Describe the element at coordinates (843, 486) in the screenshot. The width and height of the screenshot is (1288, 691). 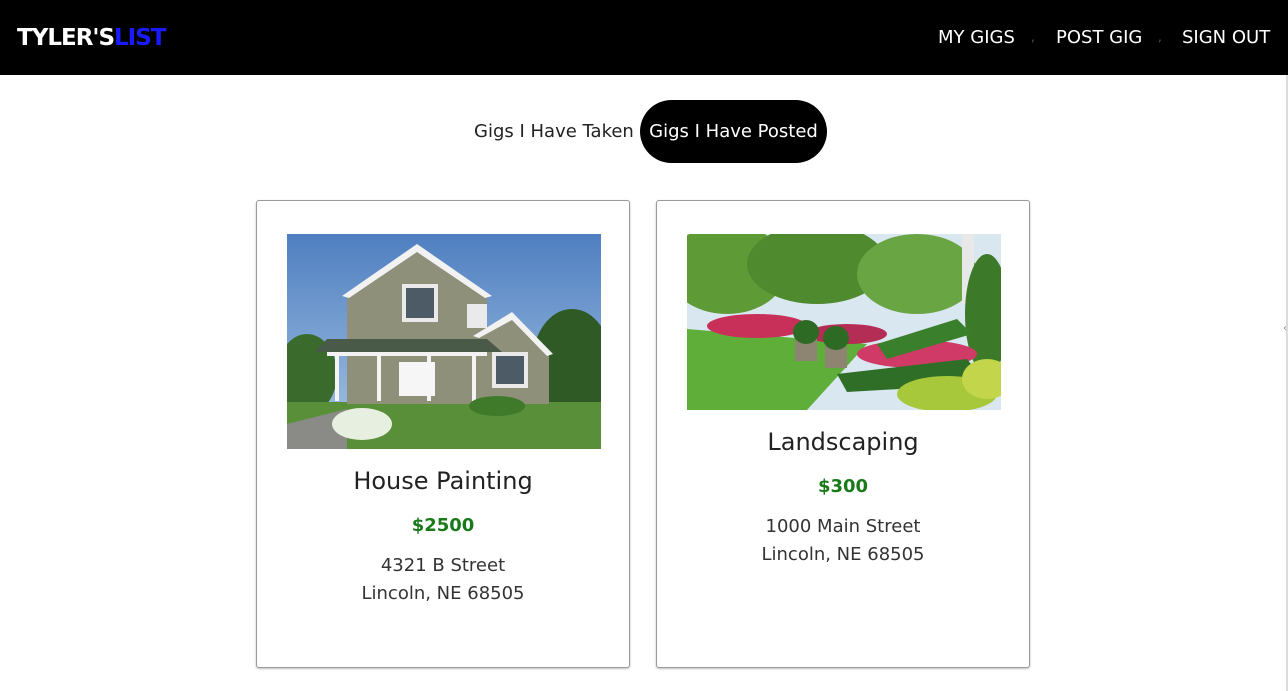
I see `gig-price: $300` at that location.